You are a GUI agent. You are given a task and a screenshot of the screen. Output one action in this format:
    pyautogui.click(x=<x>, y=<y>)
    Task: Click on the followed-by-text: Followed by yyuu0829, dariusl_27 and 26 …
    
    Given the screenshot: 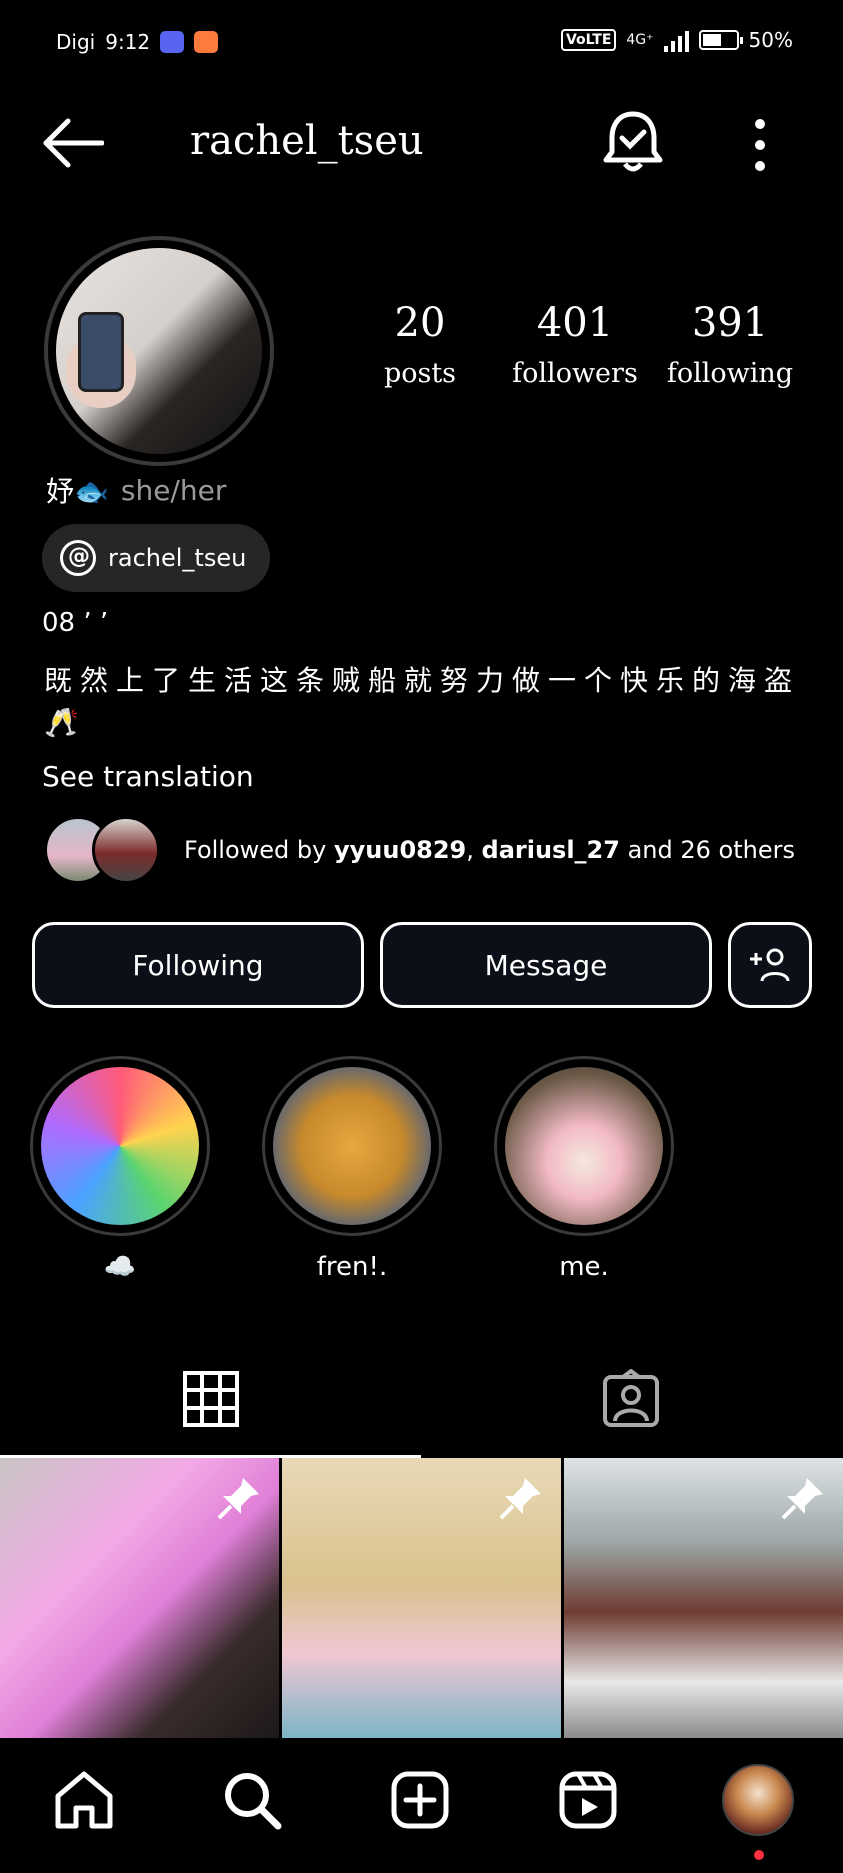 What is the action you would take?
    pyautogui.click(x=489, y=850)
    